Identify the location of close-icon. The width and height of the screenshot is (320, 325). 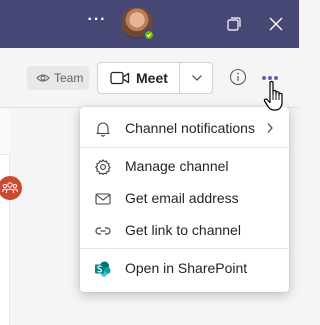
(276, 24).